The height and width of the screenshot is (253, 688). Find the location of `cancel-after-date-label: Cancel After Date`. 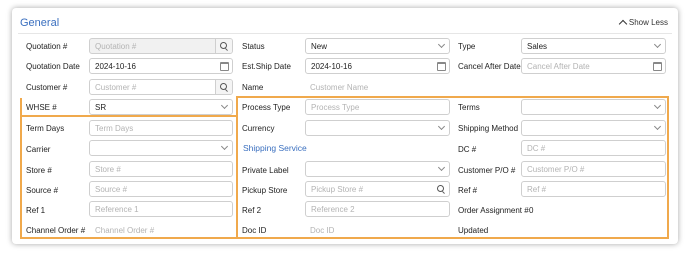

cancel-after-date-label: Cancel After Date is located at coordinates (489, 66).